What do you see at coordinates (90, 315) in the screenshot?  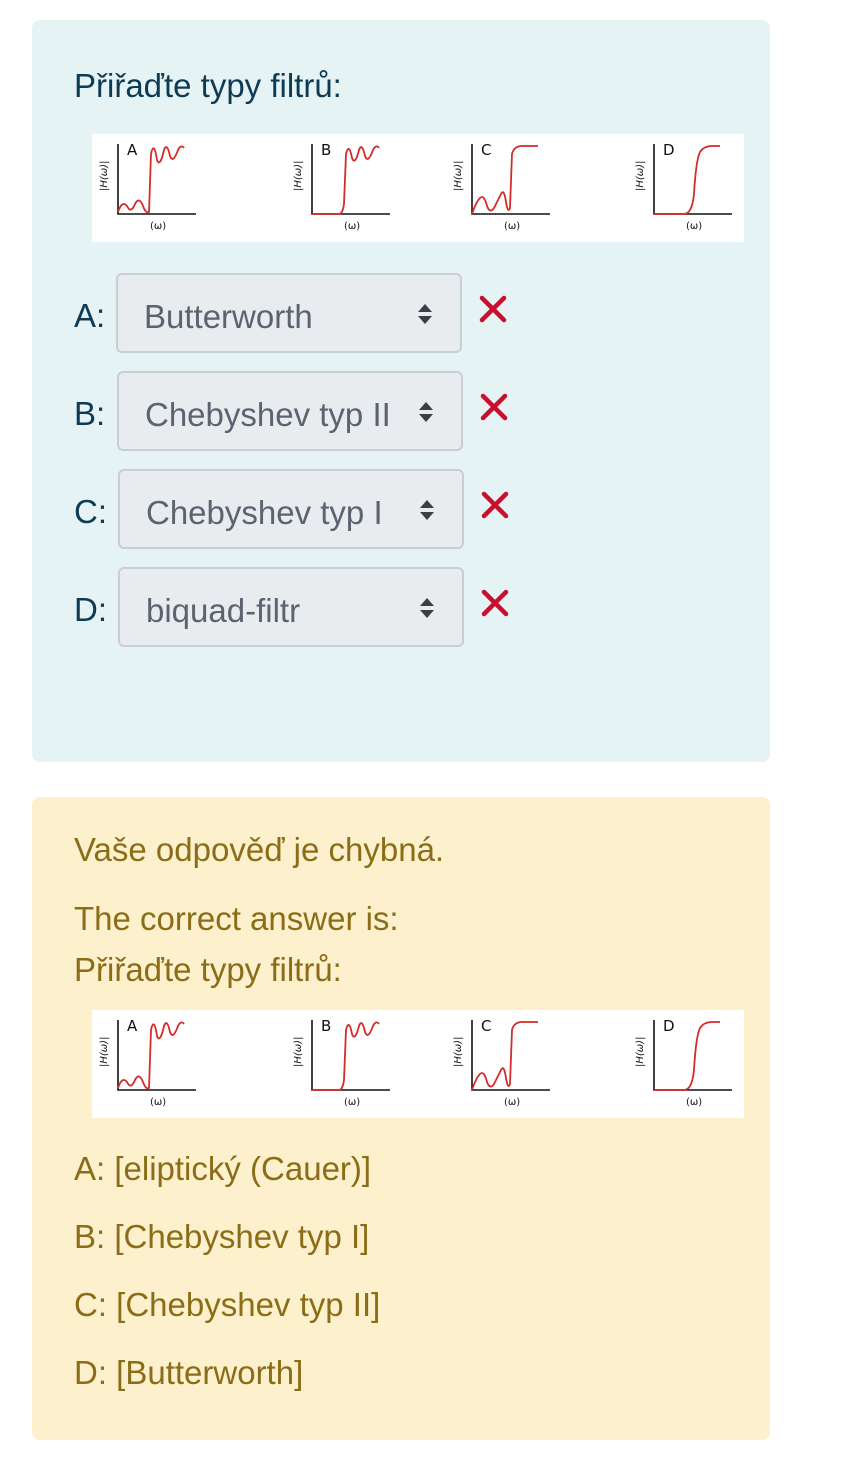 I see `row-label-a: A:` at bounding box center [90, 315].